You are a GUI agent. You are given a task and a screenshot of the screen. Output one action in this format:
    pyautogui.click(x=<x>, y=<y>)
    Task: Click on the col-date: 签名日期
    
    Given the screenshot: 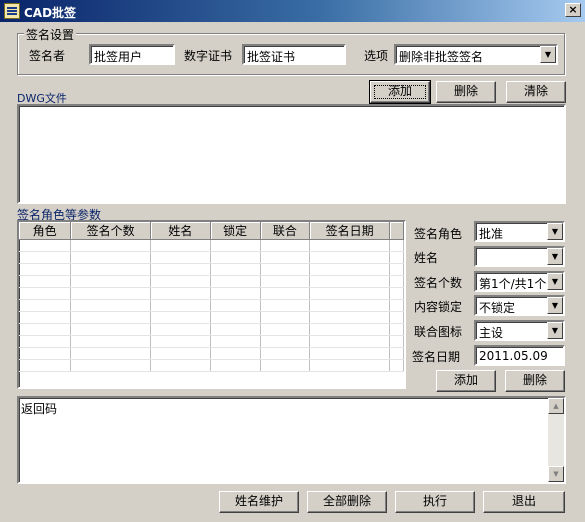 What is the action you would take?
    pyautogui.click(x=349, y=231)
    